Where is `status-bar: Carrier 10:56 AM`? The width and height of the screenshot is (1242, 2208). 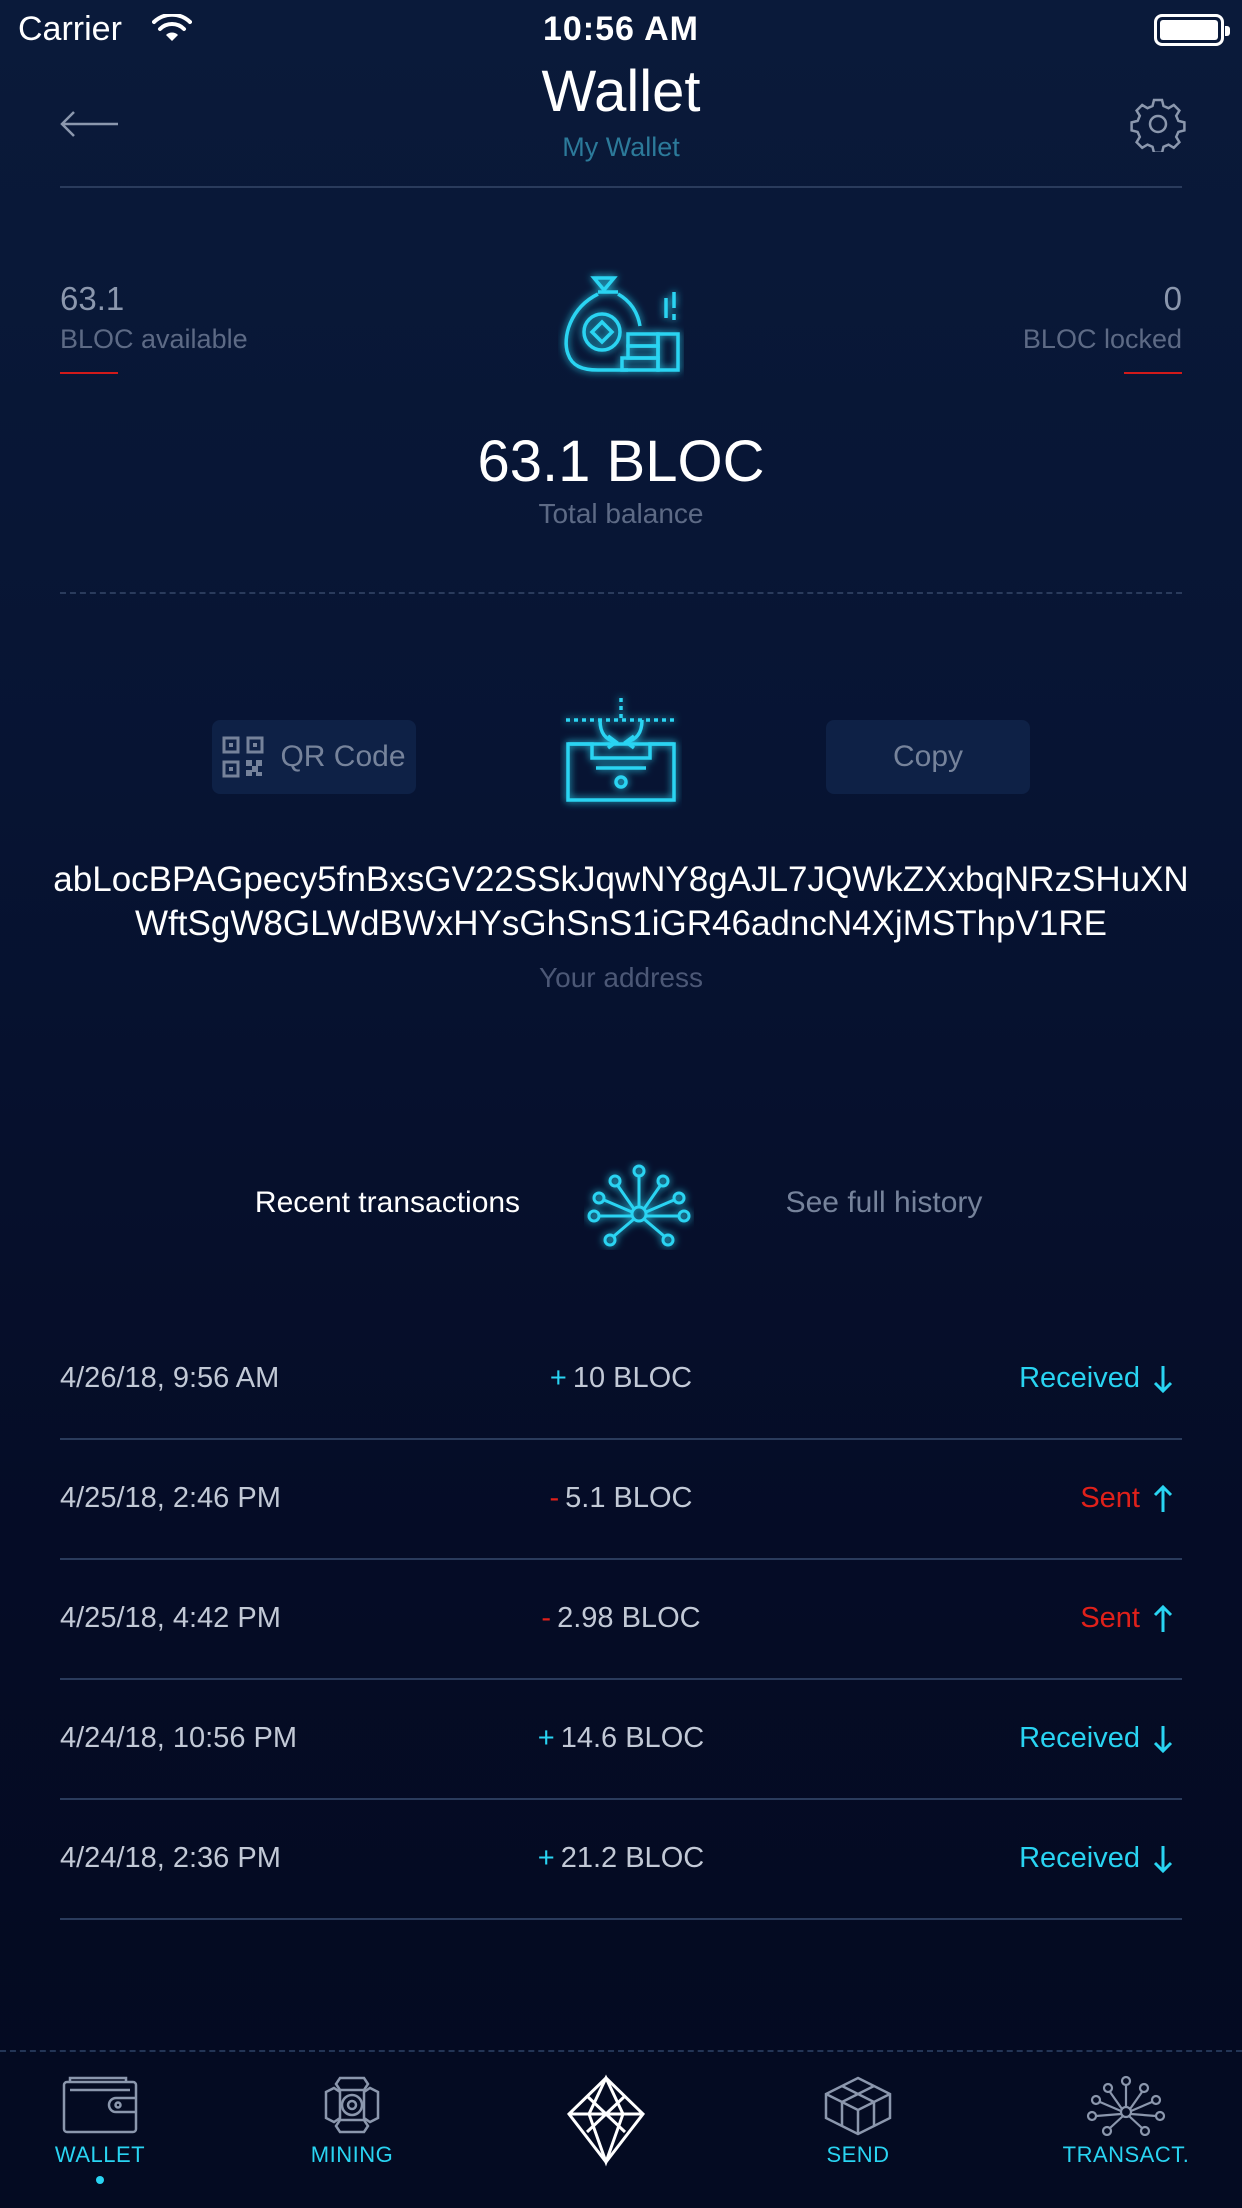 status-bar: Carrier 10:56 AM is located at coordinates (621, 30).